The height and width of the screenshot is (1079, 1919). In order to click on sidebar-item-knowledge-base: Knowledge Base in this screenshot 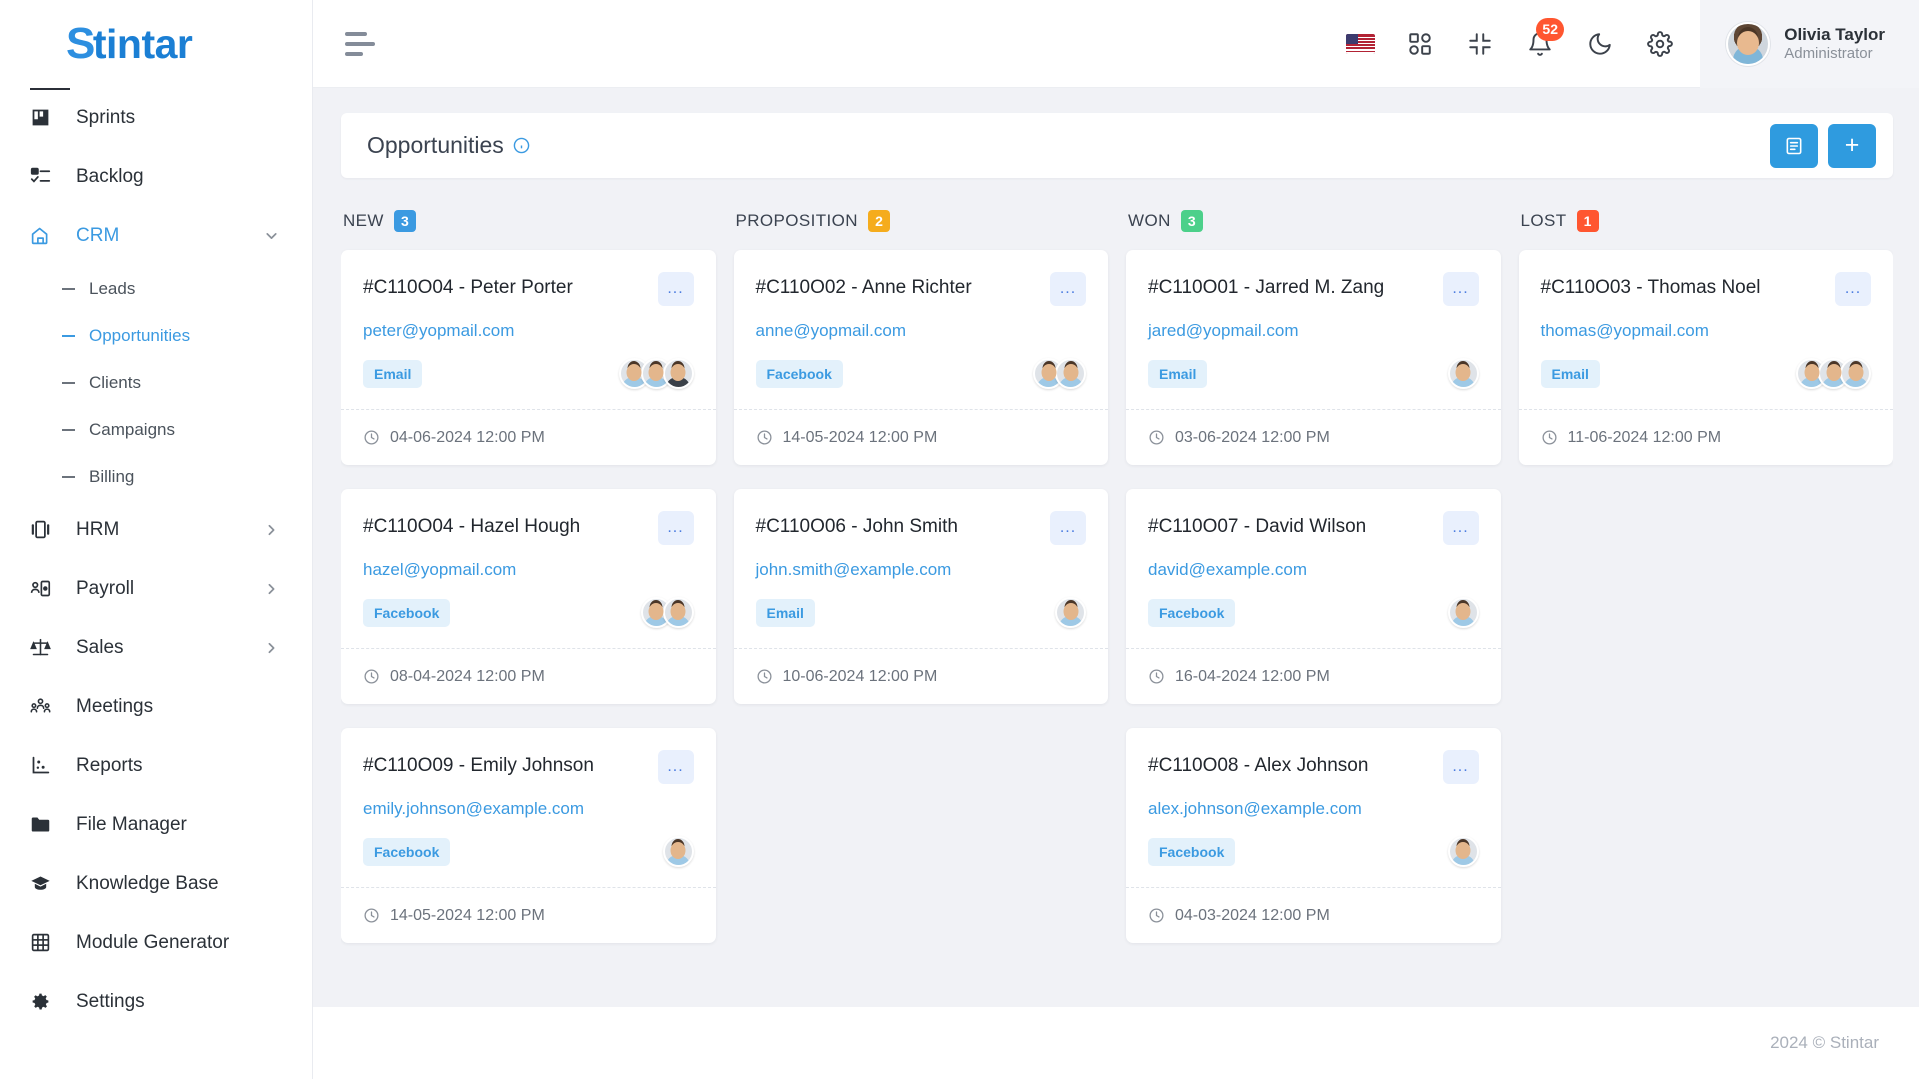, I will do `click(156, 883)`.